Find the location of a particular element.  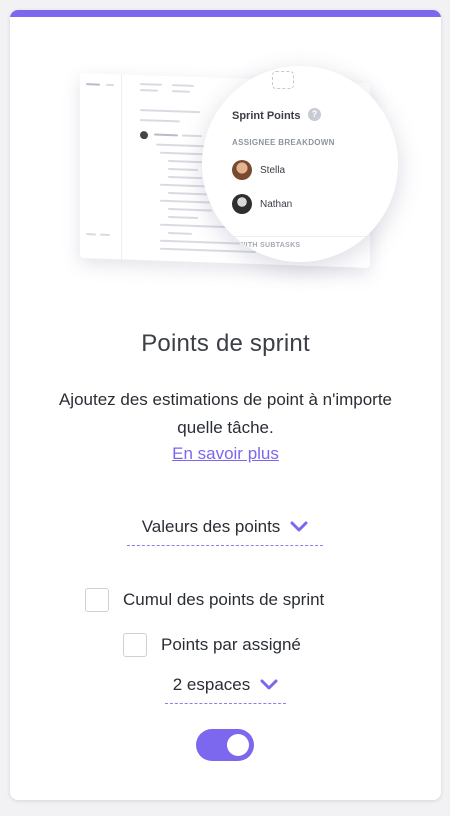

checkbox-outline-icon is located at coordinates (283, 80).